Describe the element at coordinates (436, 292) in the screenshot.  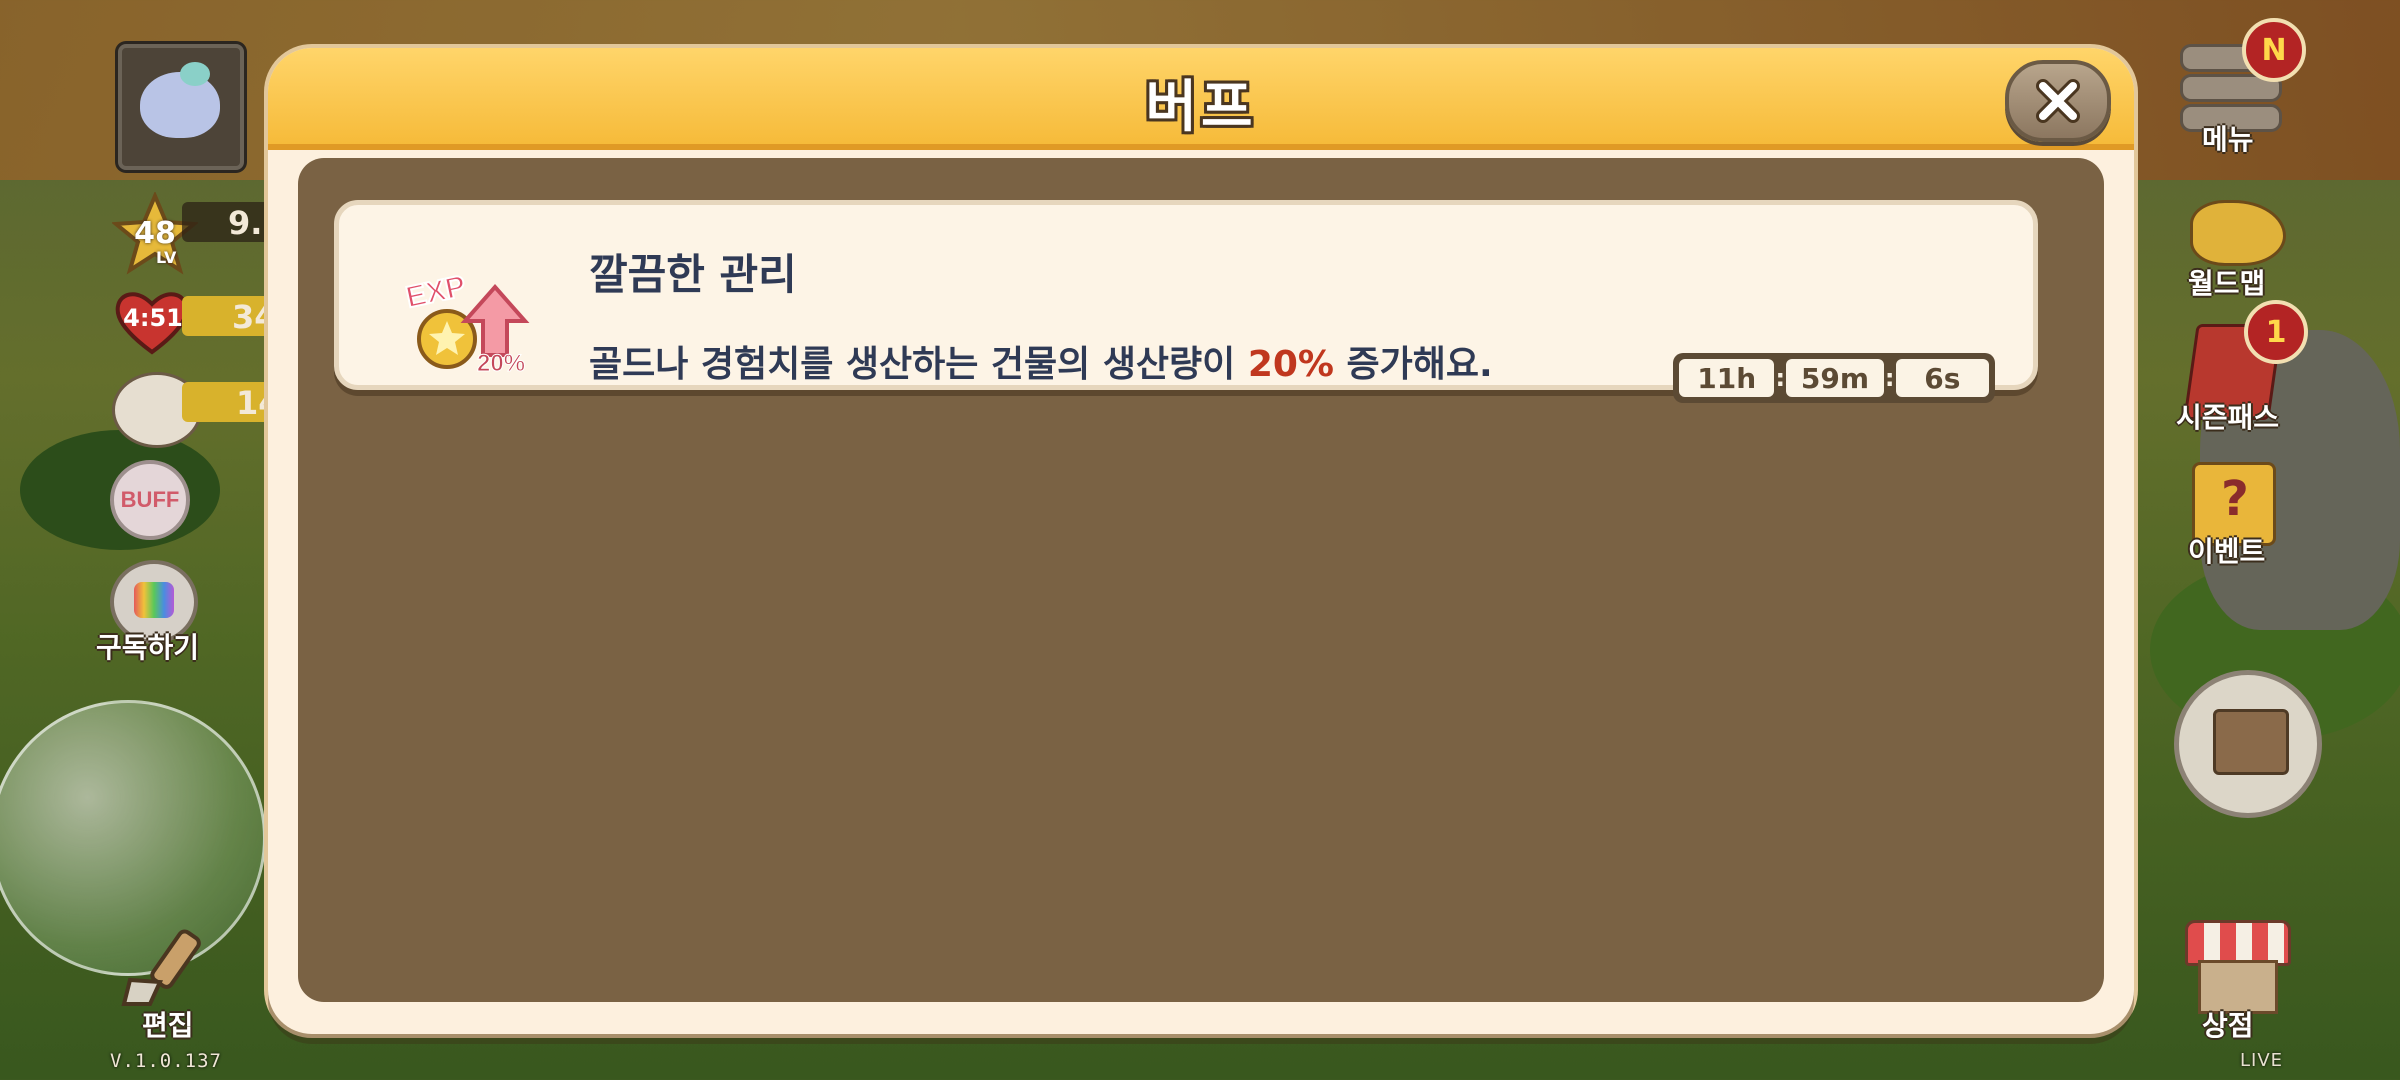
I see `exp-icon-text: EXP` at that location.